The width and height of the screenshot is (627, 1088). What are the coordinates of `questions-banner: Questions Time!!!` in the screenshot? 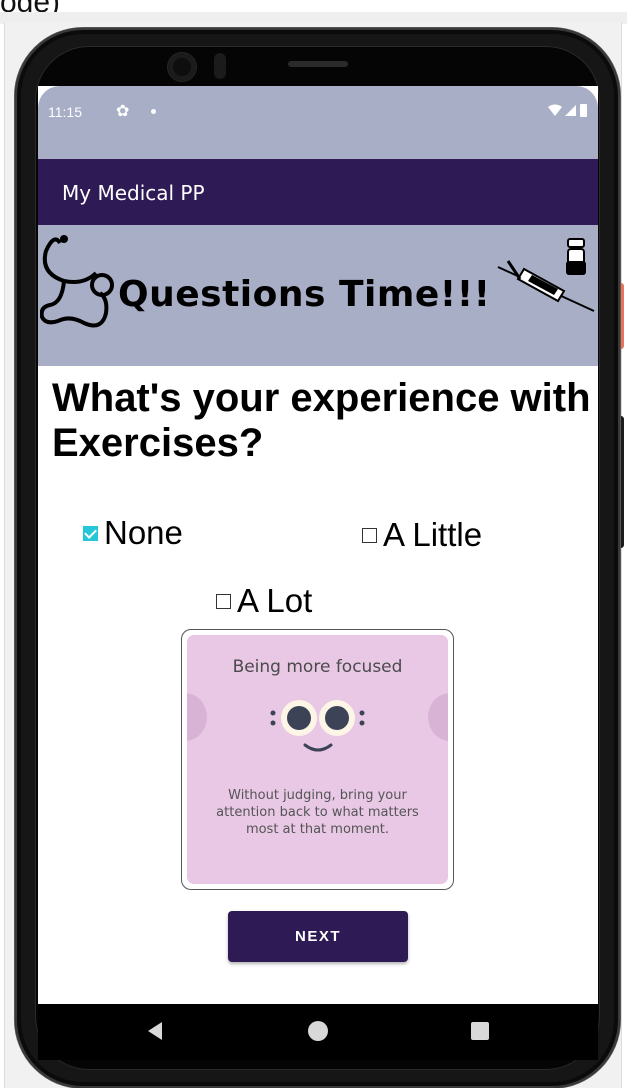 It's located at (318, 295).